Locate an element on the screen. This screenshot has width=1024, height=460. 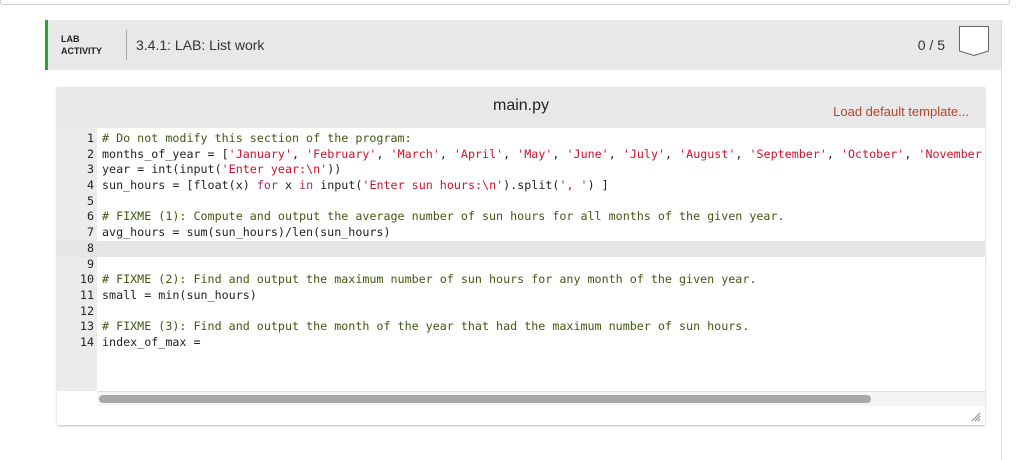
code-token-plain: )) is located at coordinates (334, 169).